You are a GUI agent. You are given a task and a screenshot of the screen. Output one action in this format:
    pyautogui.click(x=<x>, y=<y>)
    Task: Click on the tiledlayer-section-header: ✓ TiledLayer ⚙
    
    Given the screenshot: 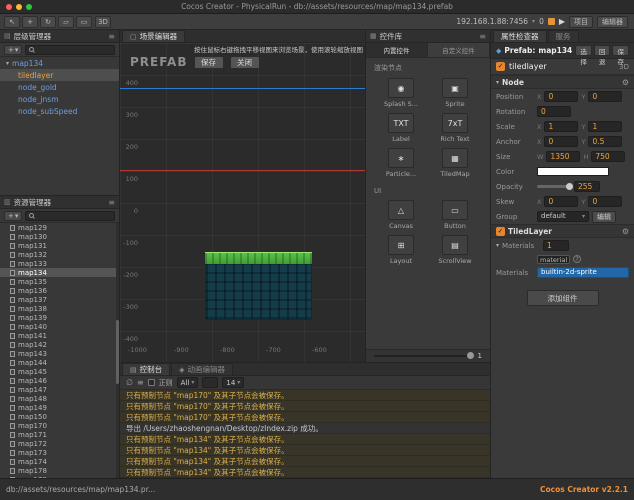 What is the action you would take?
    pyautogui.click(x=562, y=231)
    